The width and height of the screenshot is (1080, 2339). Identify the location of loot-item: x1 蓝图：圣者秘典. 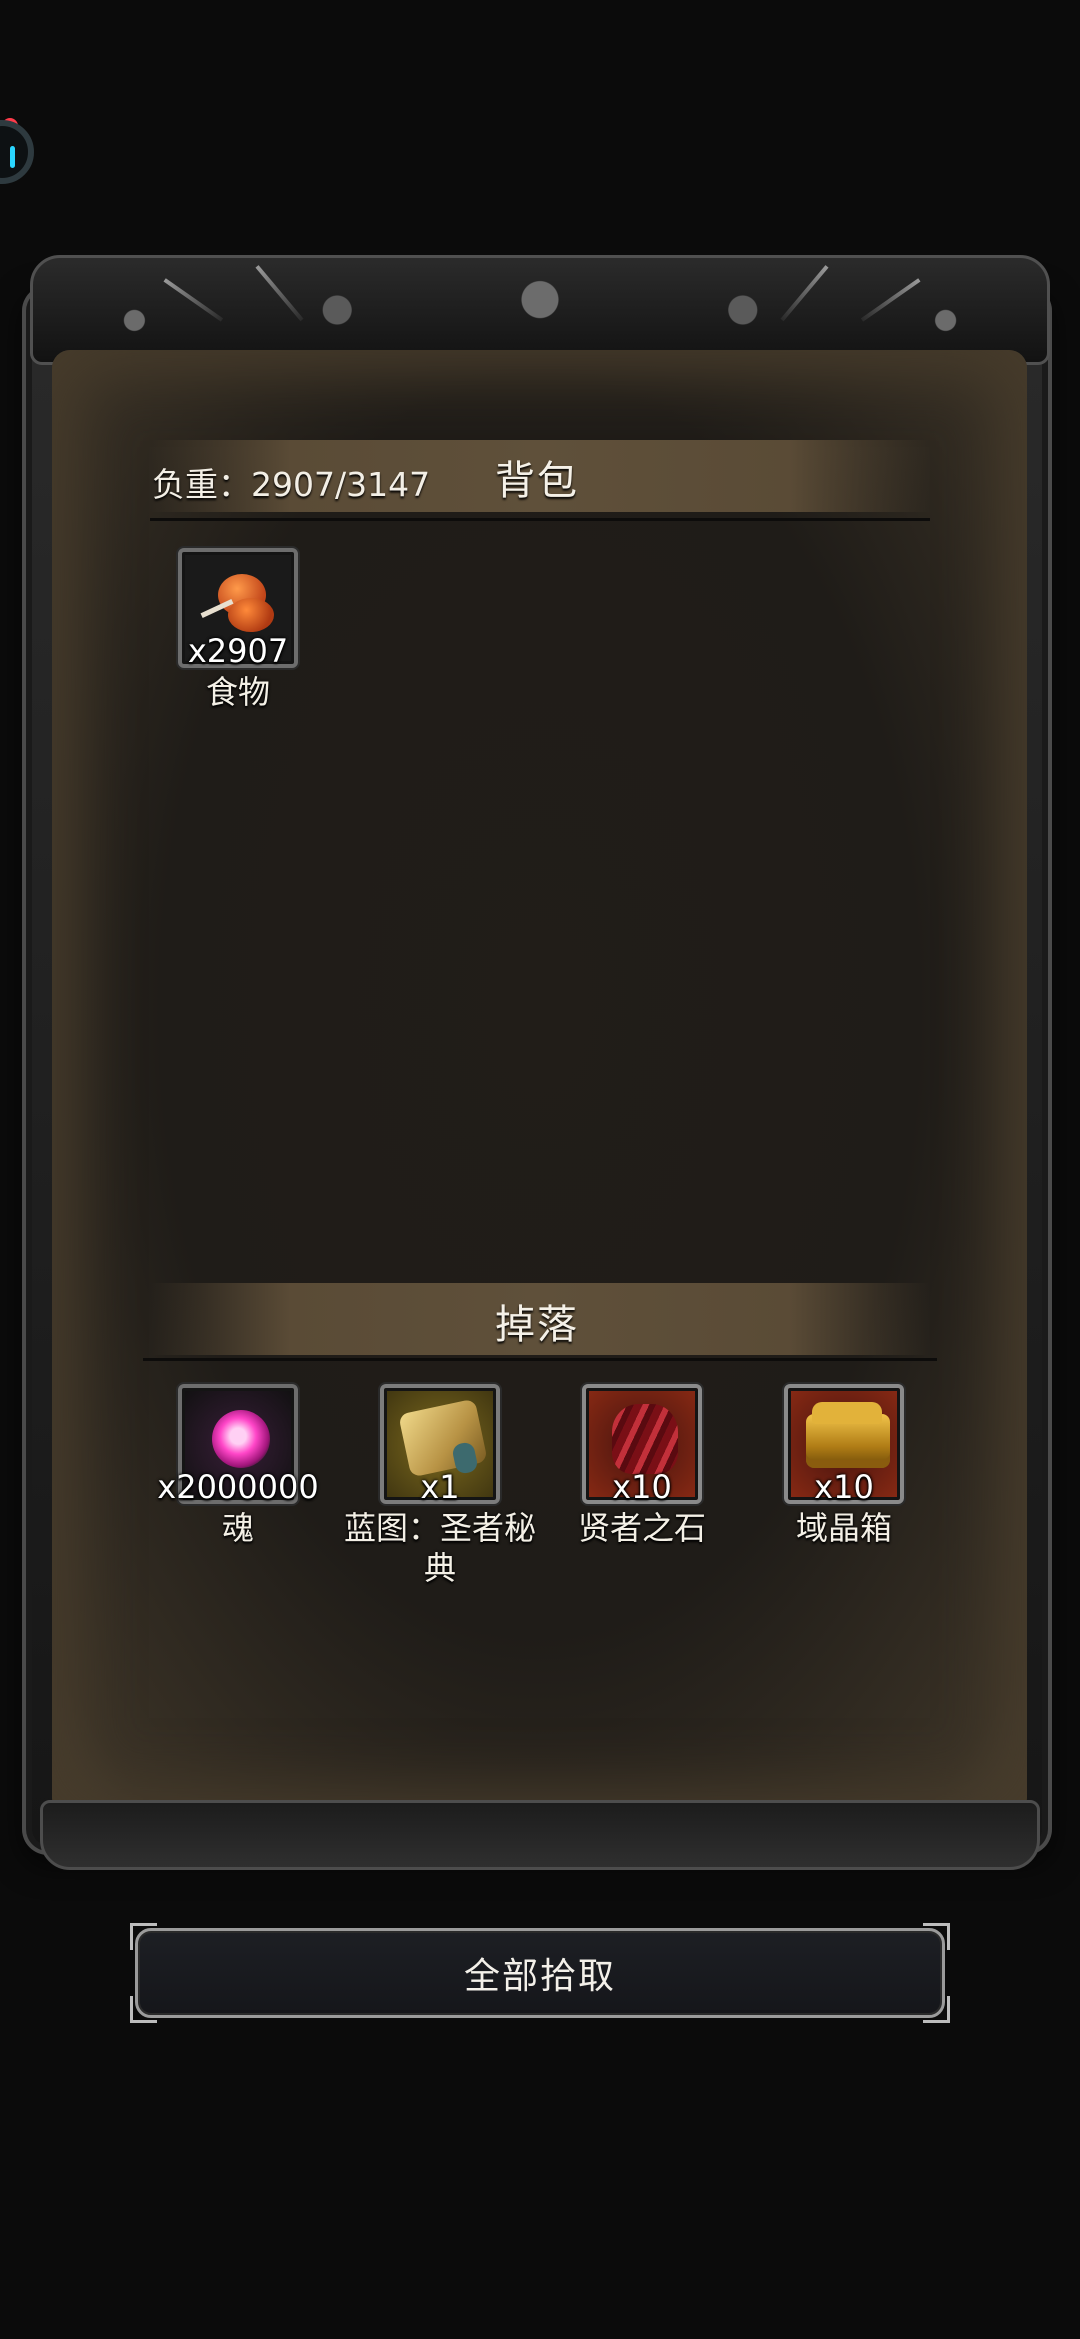
(440, 1486).